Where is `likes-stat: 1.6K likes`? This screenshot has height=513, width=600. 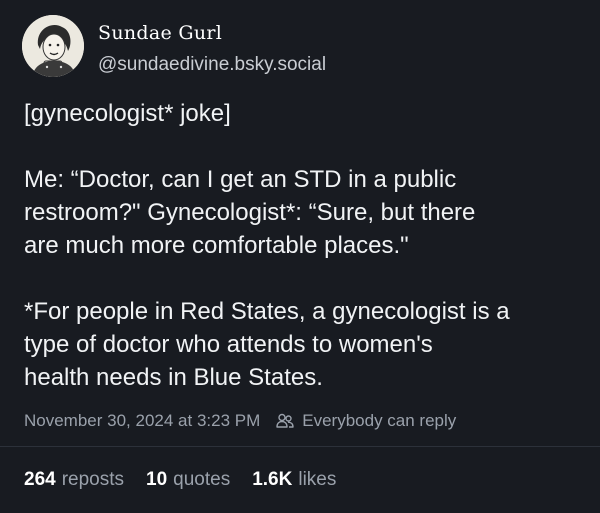
likes-stat: 1.6K likes is located at coordinates (294, 480).